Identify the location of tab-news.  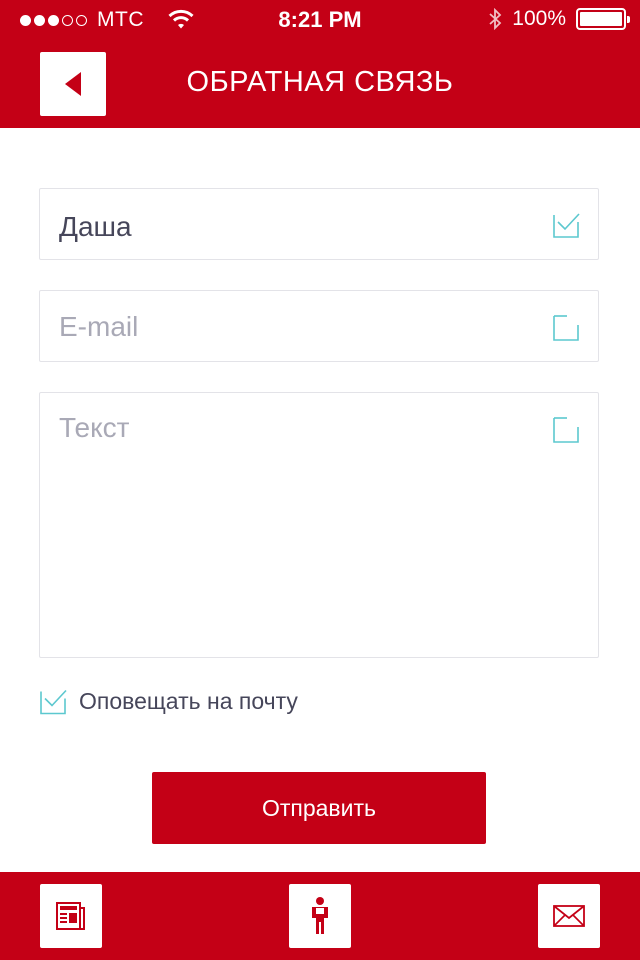
(71, 916).